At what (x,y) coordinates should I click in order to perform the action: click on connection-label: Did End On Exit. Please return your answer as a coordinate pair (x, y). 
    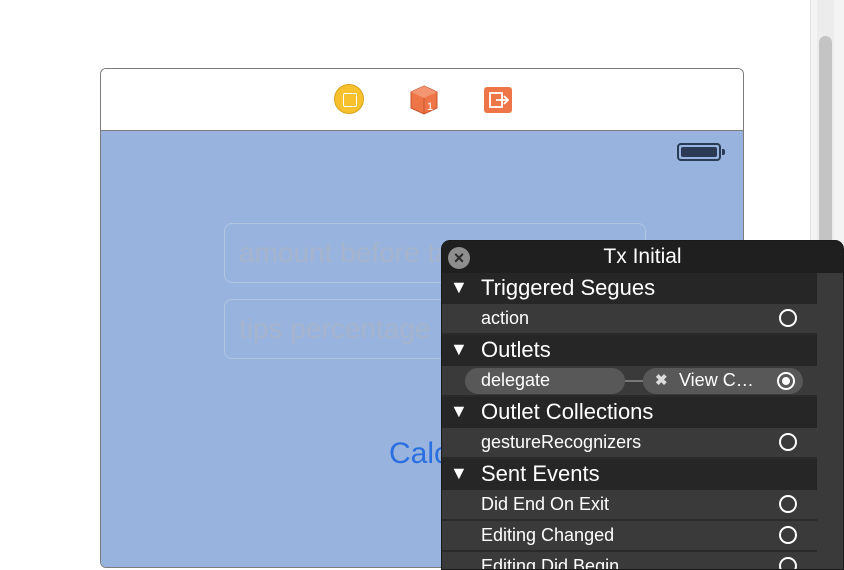
    Looking at the image, I should click on (545, 504).